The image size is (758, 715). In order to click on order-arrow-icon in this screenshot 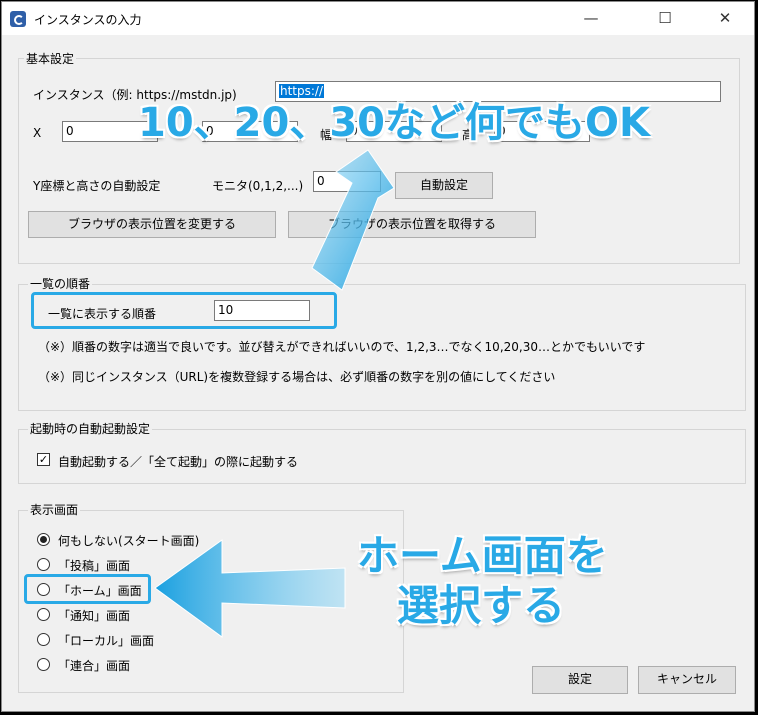, I will do `click(353, 220)`.